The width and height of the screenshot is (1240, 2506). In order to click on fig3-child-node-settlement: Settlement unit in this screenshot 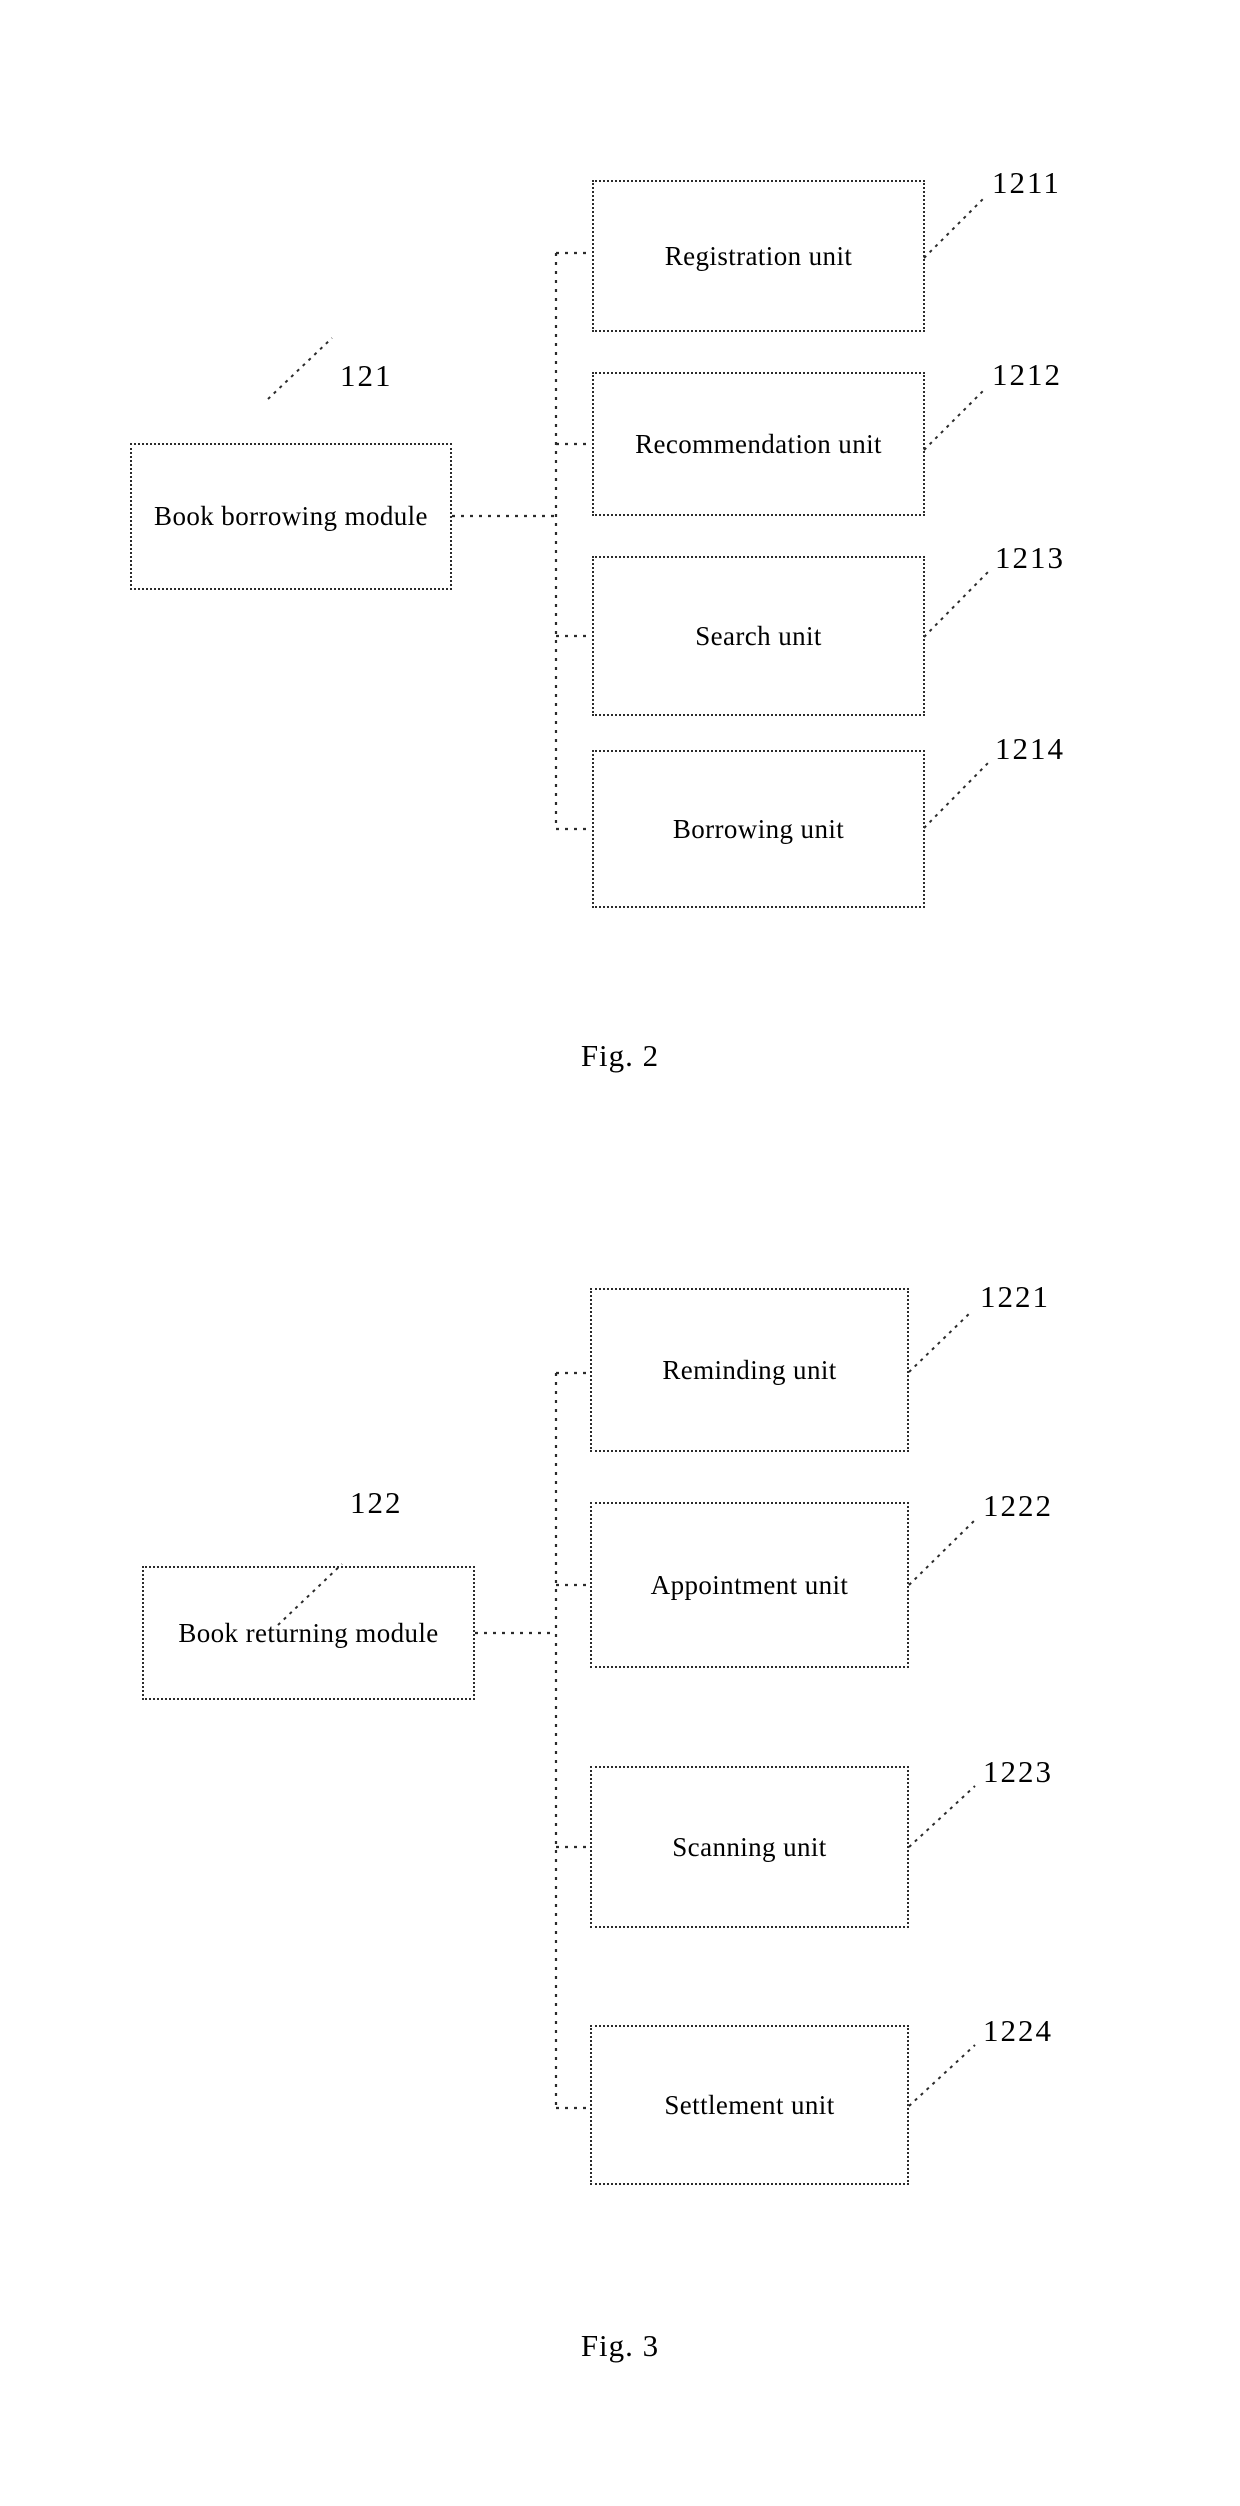, I will do `click(749, 2105)`.